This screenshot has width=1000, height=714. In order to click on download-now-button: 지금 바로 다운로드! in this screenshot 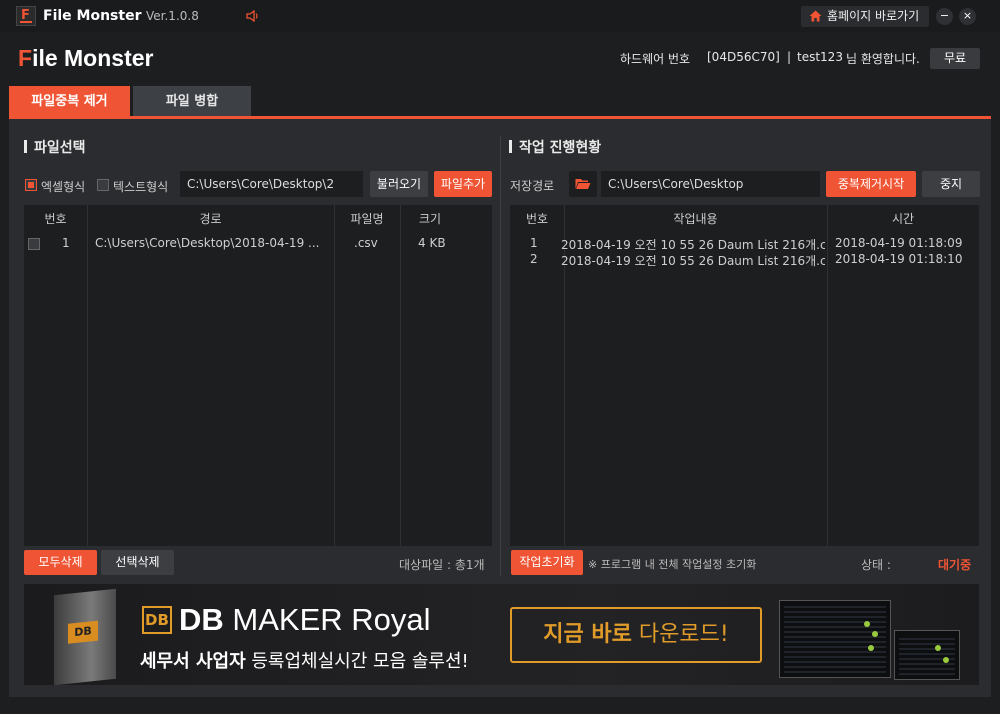, I will do `click(636, 635)`.